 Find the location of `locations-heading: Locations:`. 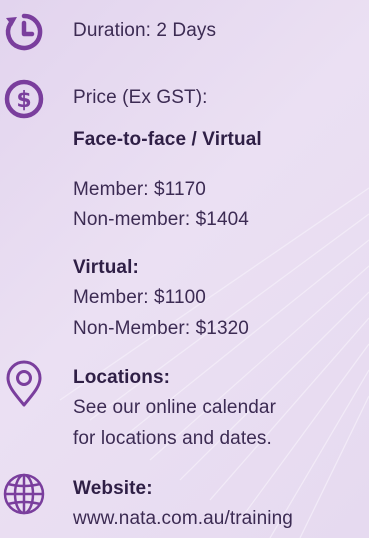

locations-heading: Locations: is located at coordinates (122, 377).